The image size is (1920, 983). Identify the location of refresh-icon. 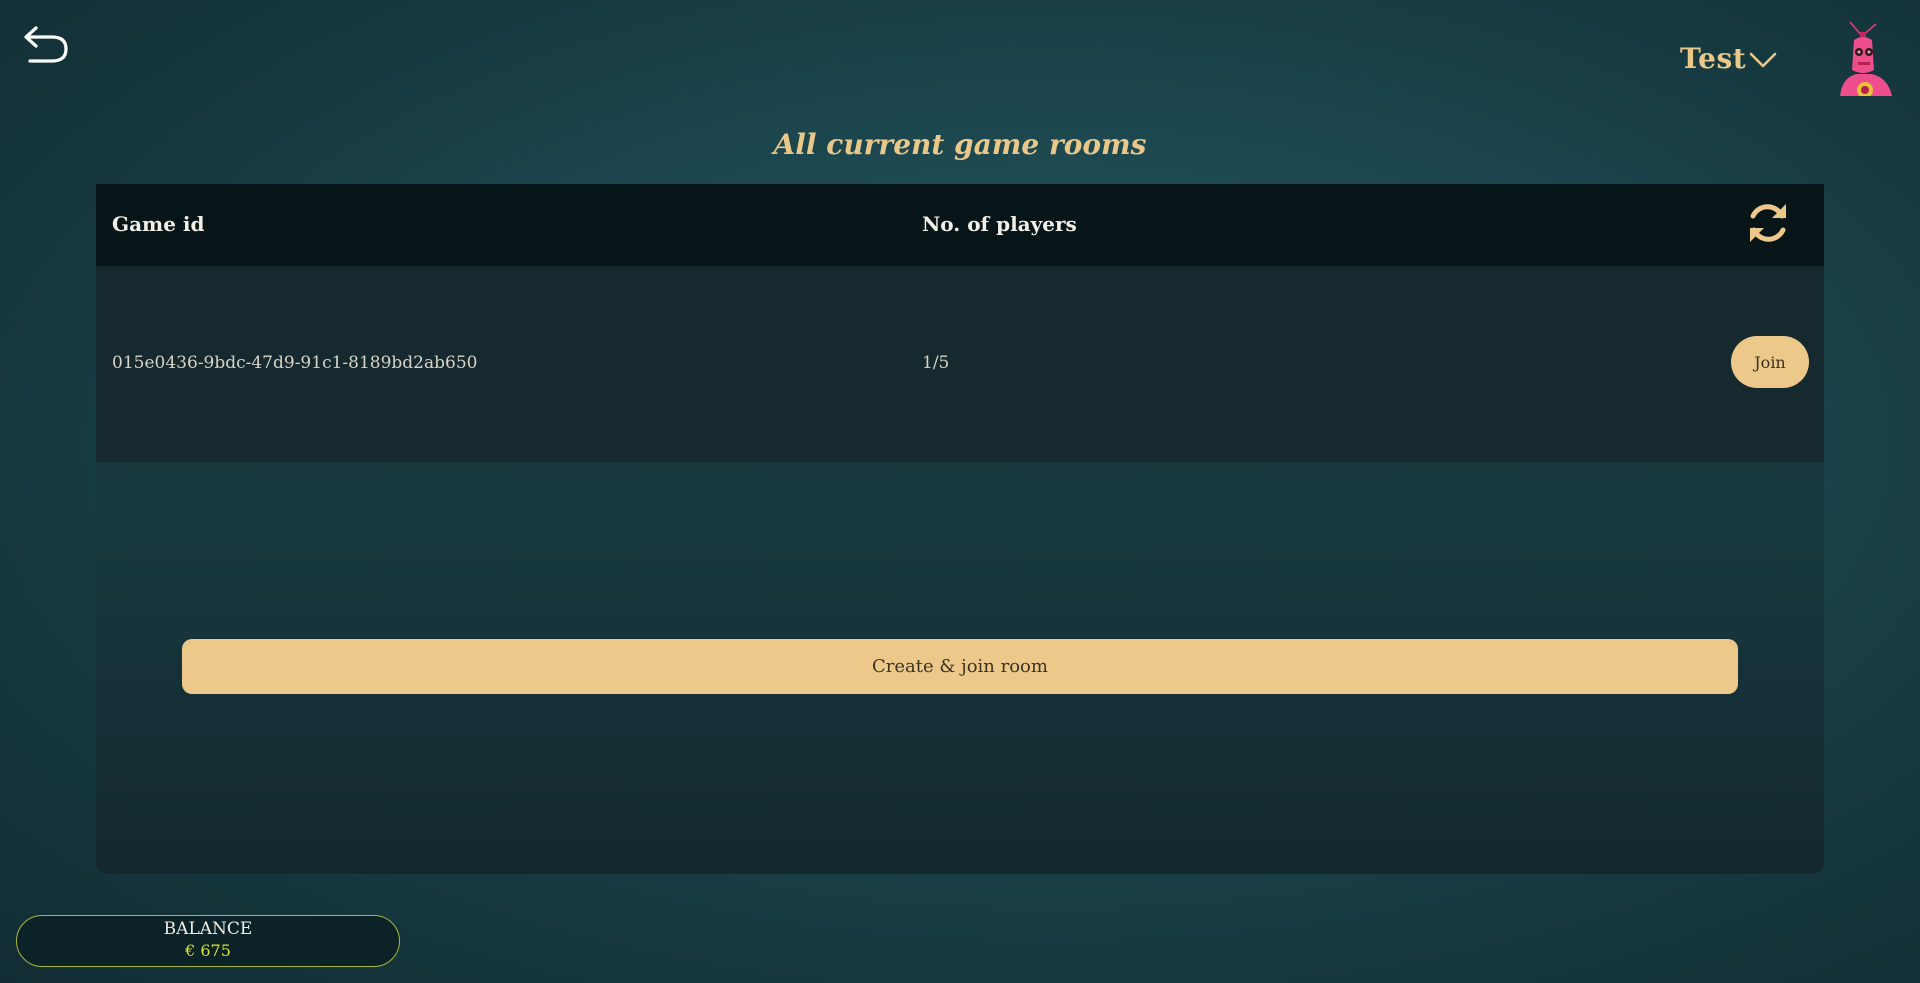
(1768, 223).